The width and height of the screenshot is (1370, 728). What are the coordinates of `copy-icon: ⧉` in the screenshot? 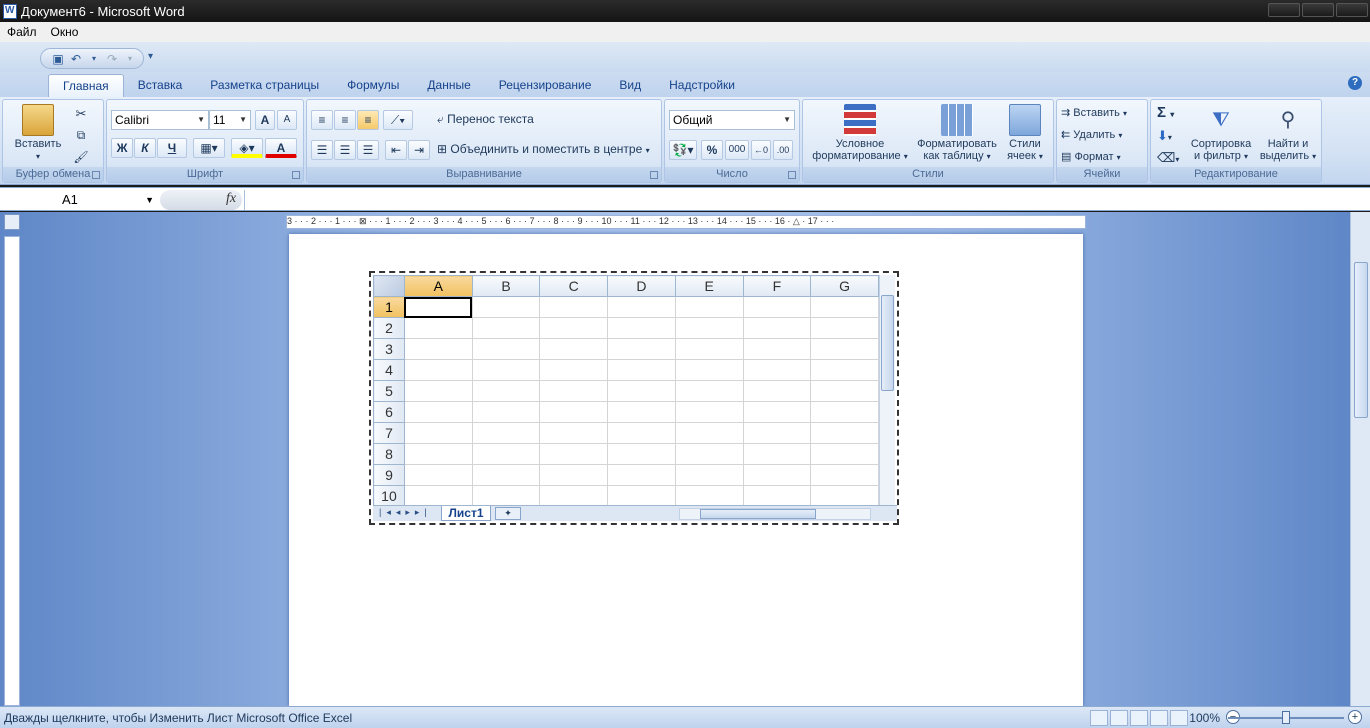 It's located at (81, 135).